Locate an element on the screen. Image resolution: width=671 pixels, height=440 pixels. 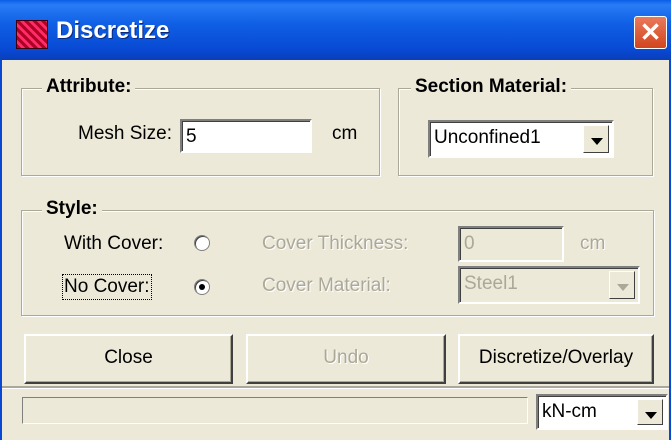
status-panel is located at coordinates (275, 410).